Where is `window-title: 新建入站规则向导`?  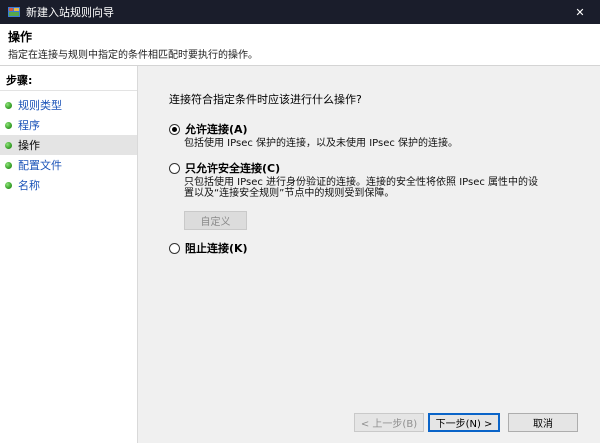
window-title: 新建入站规则向导 is located at coordinates (70, 12).